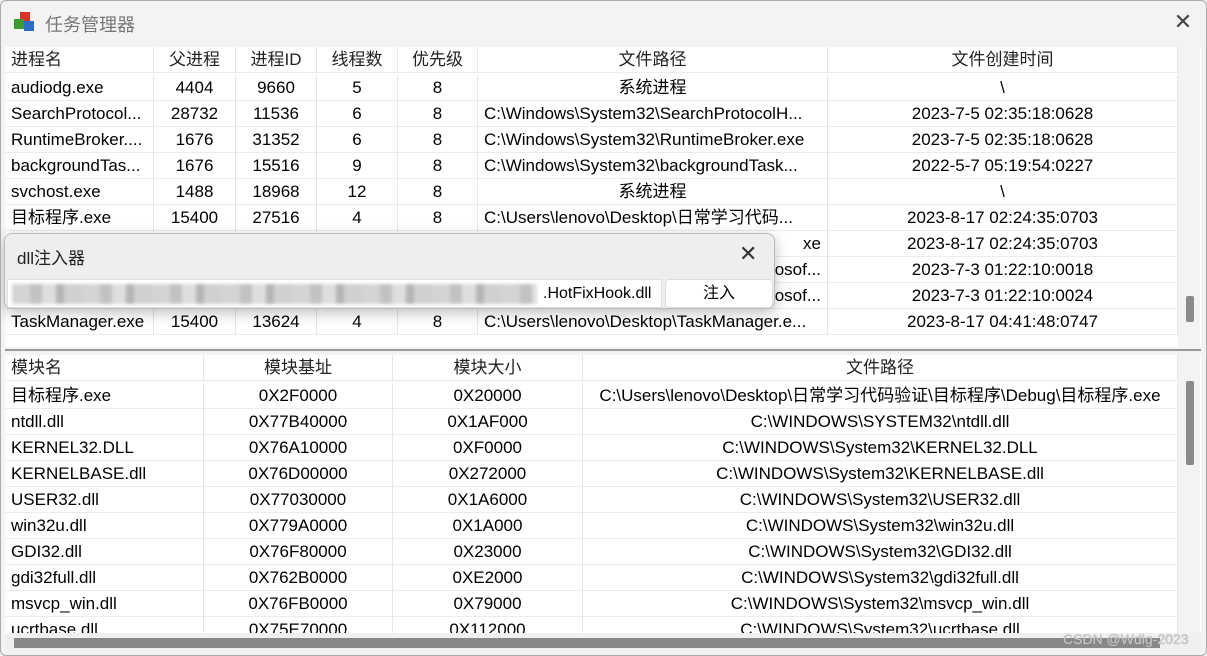 The width and height of the screenshot is (1207, 656). What do you see at coordinates (389, 271) in the screenshot?
I see `dll-injector-dialog: dll注入器 ✕ .HotFixHook.dll 注入` at bounding box center [389, 271].